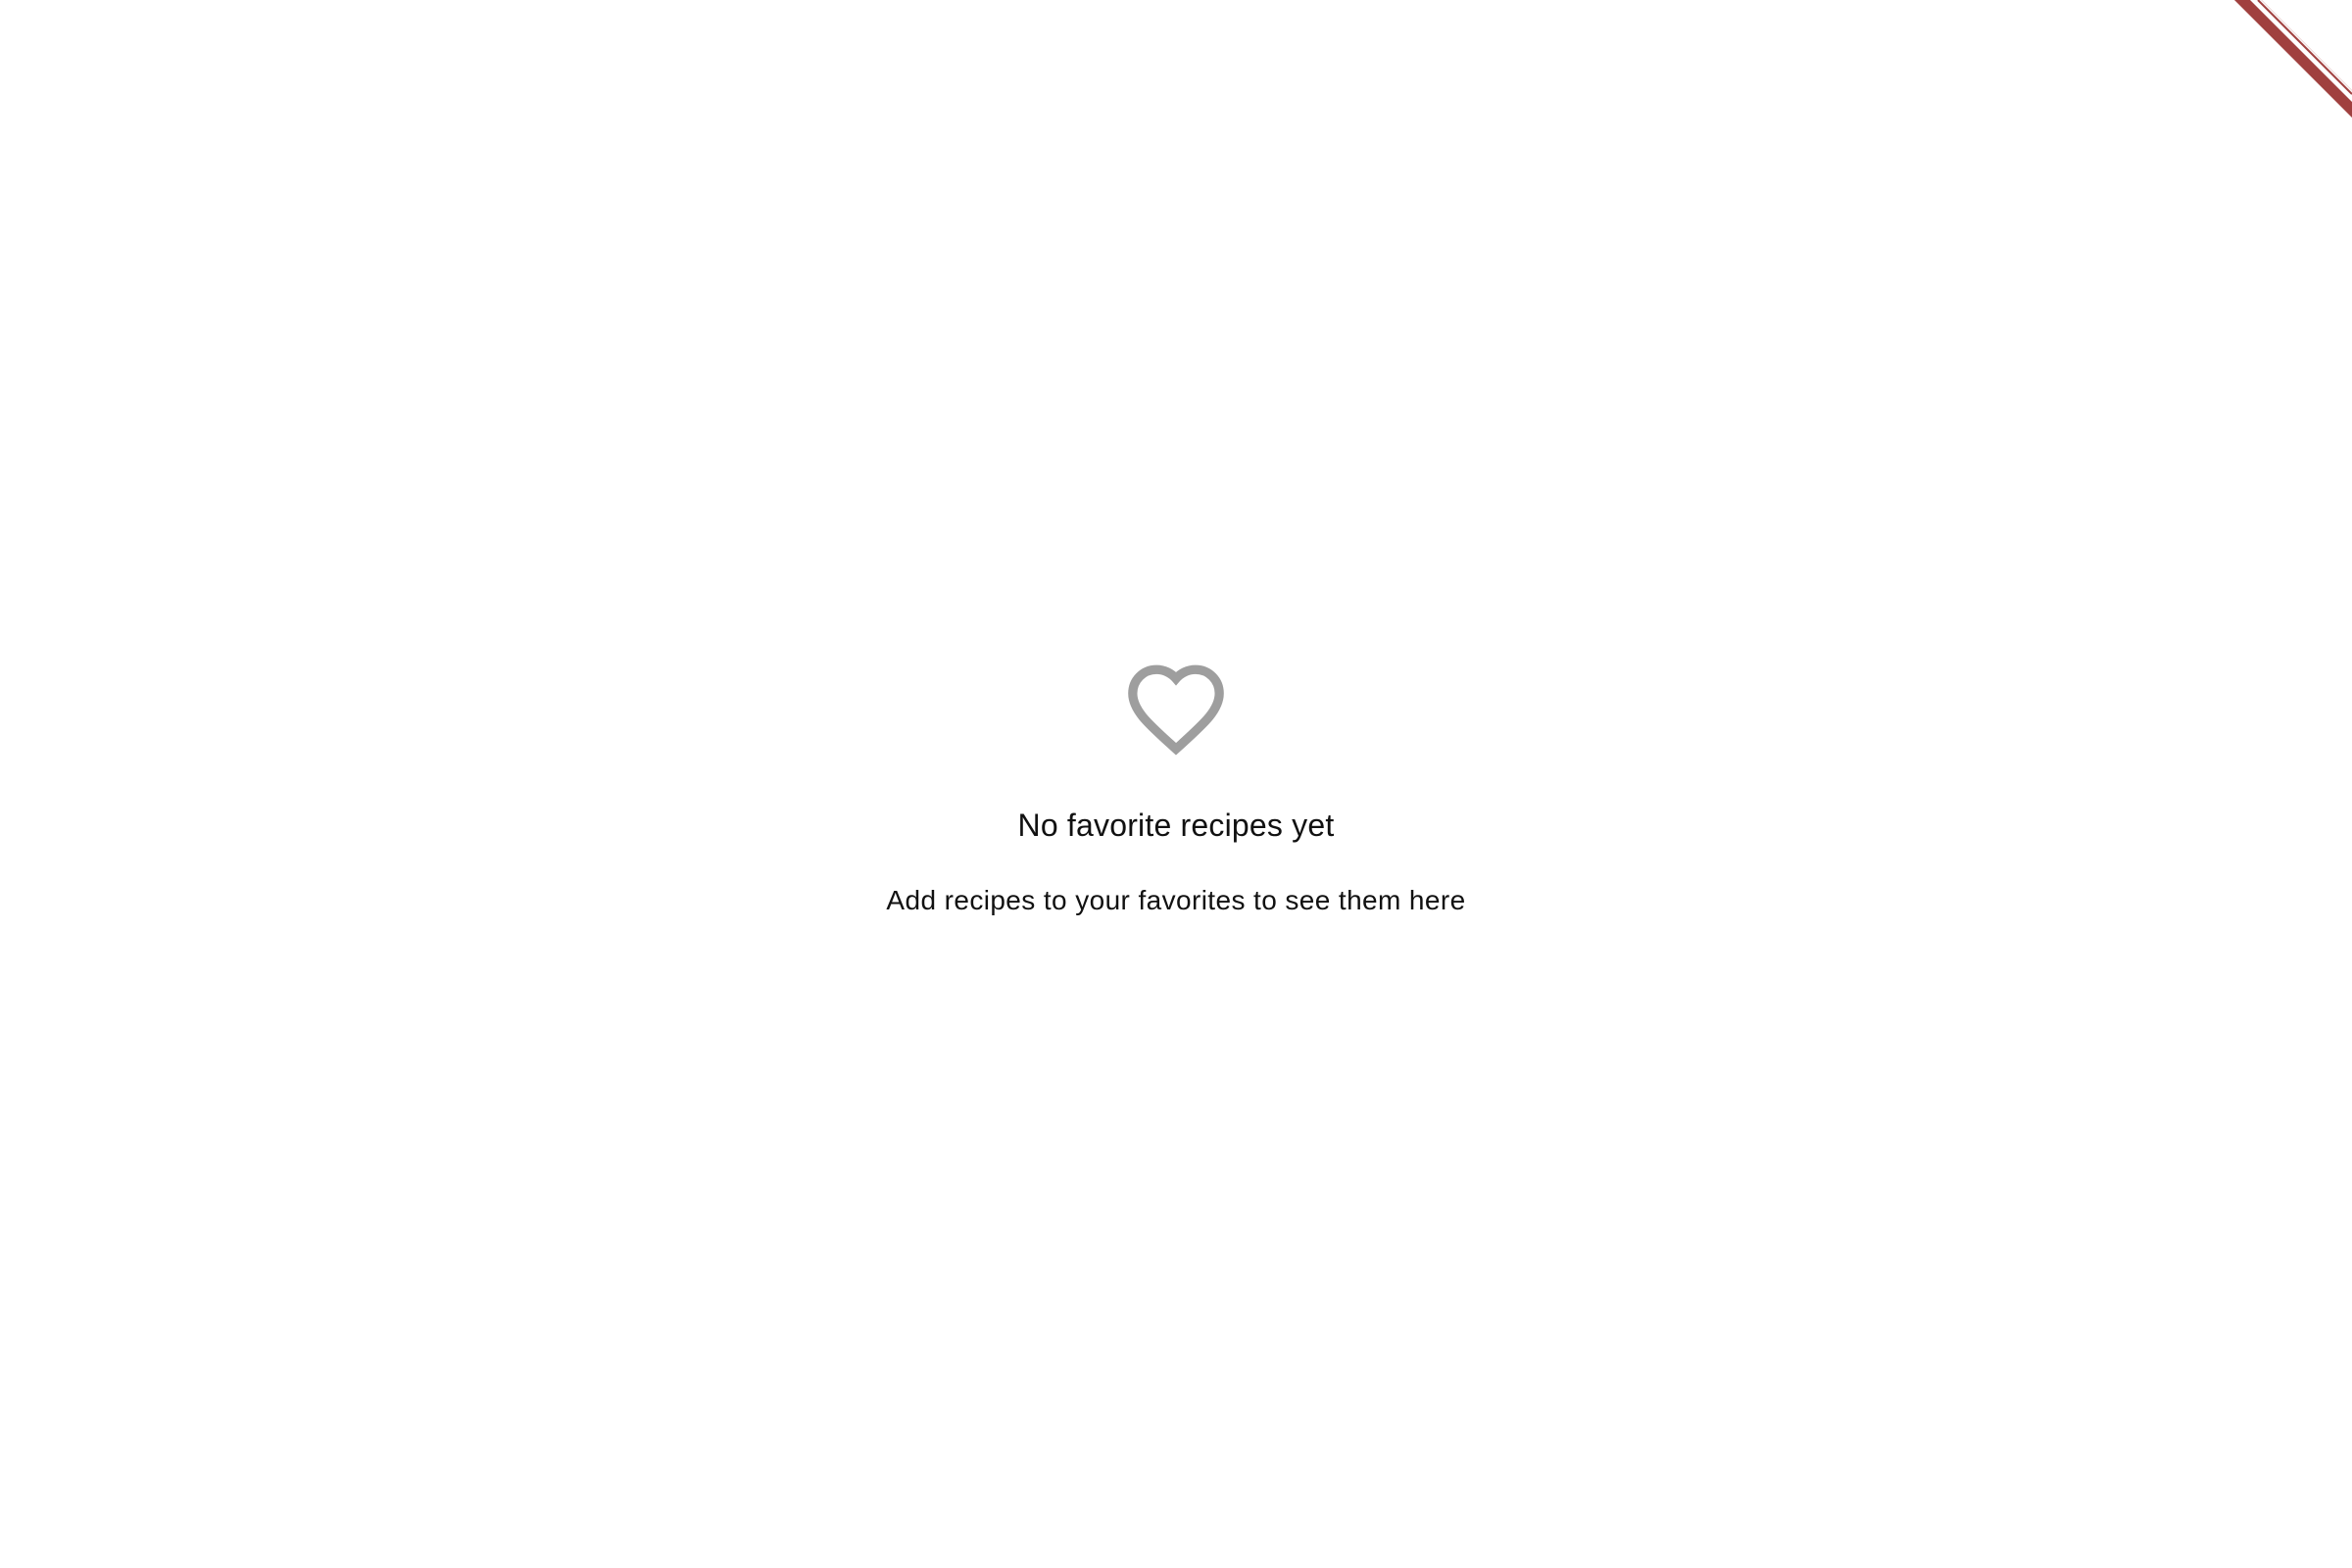 This screenshot has height=1568, width=2352. I want to click on empty-state-title: No favorite recipes yet, so click(1176, 825).